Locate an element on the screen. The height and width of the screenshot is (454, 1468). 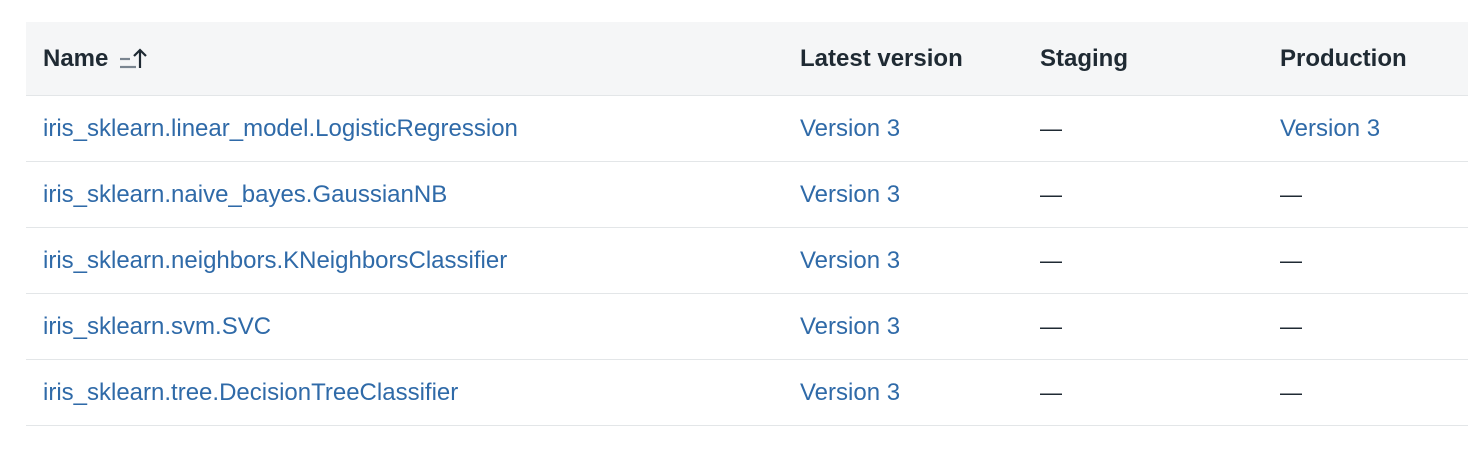
header-staging: Staging is located at coordinates (1084, 58).